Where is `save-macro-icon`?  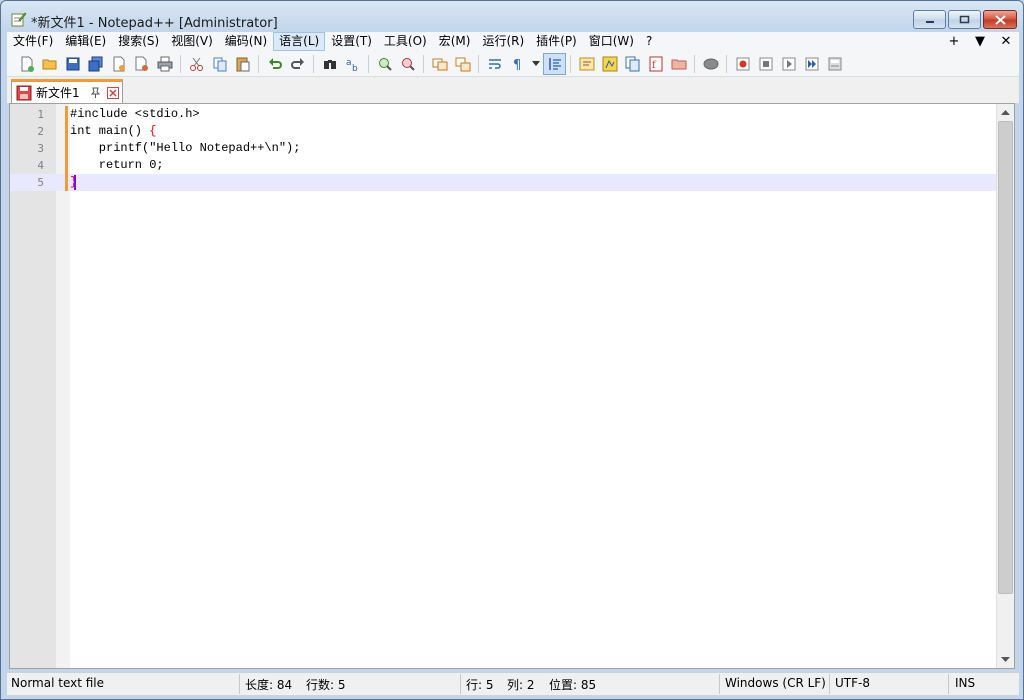
save-macro-icon is located at coordinates (834, 63).